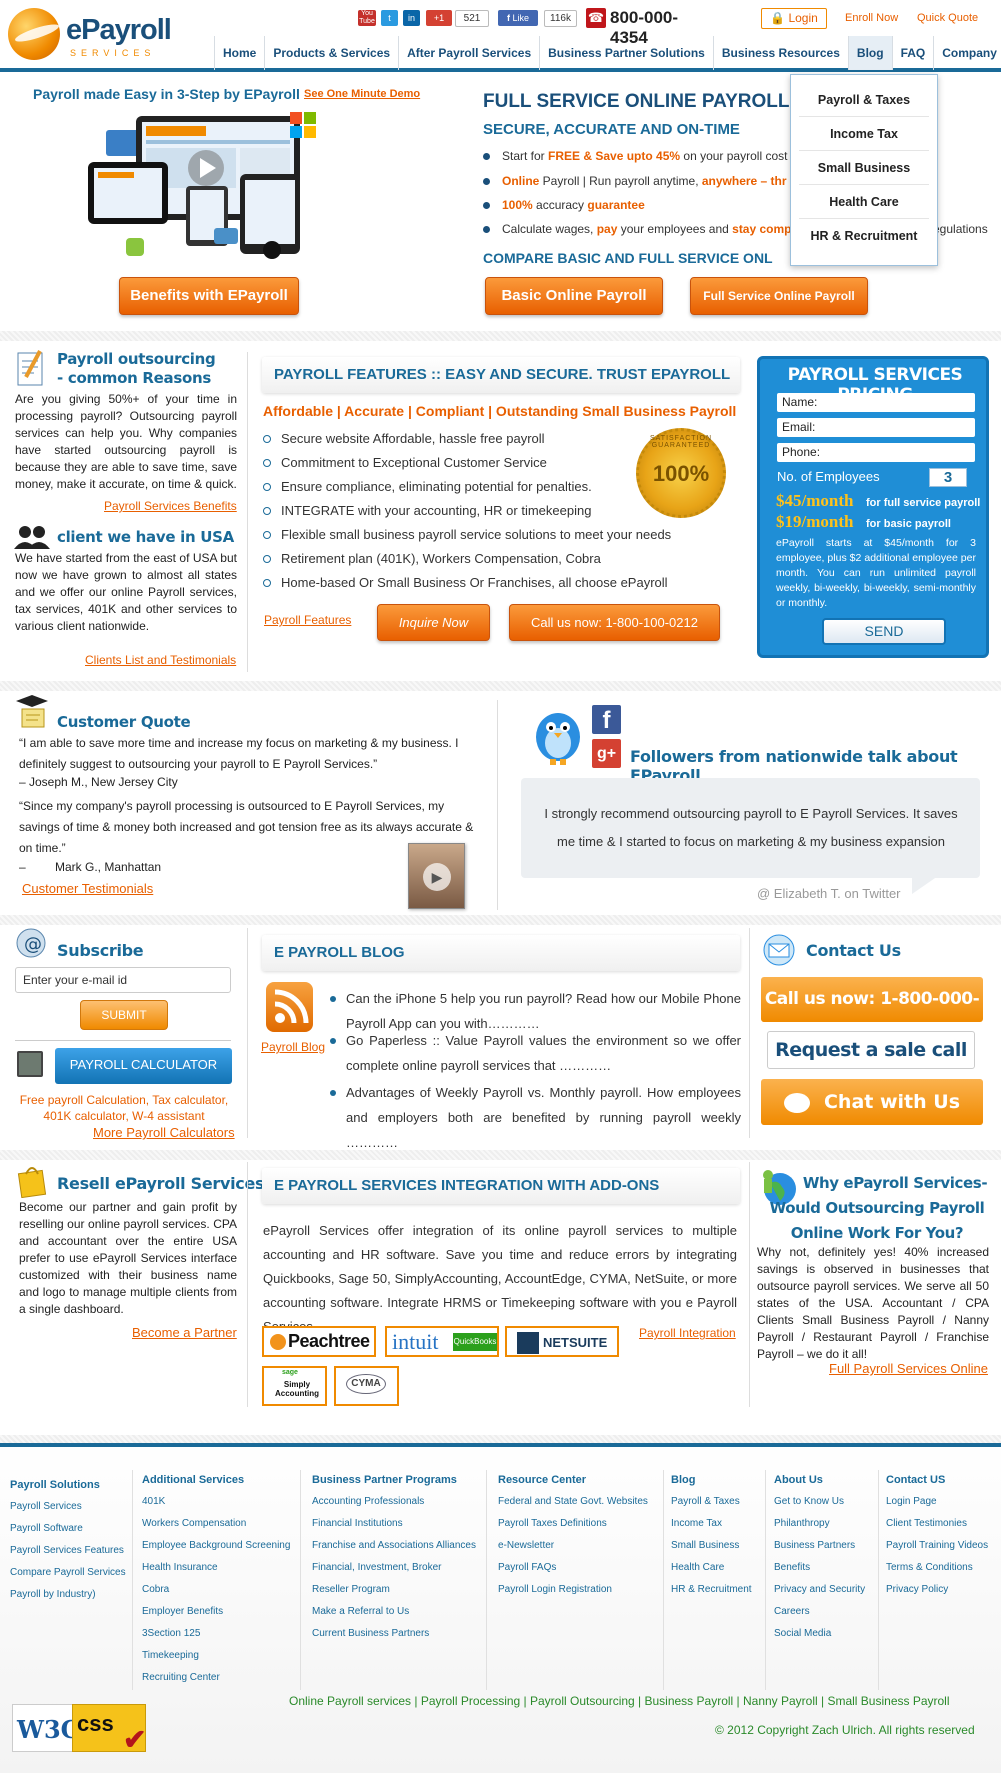  I want to click on footer-link: Federal and State Govt. Websites, so click(573, 1507).